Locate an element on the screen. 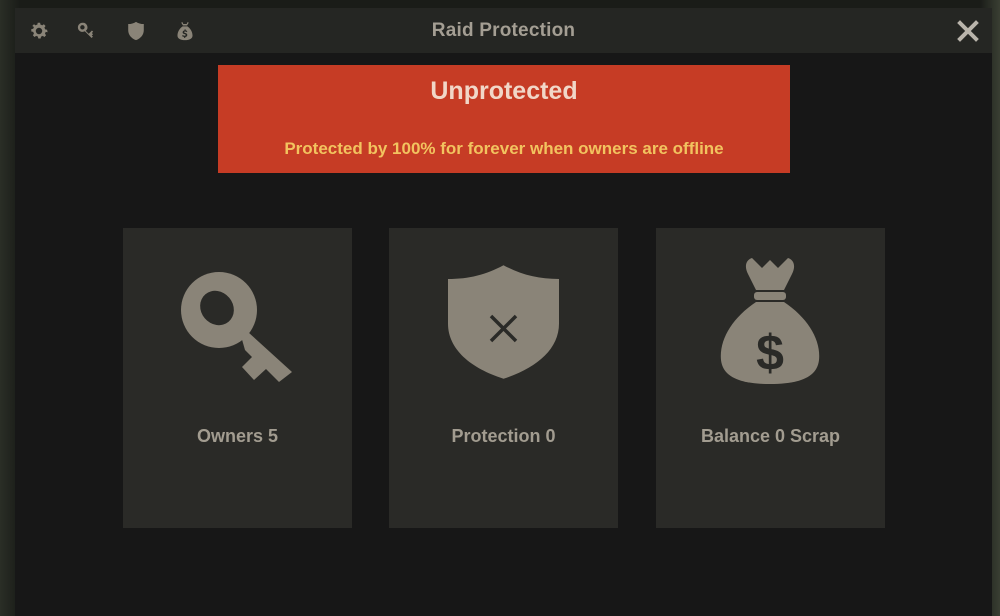 Image resolution: width=1000 pixels, height=616 pixels. protection-card: Protection 0 is located at coordinates (503, 378).